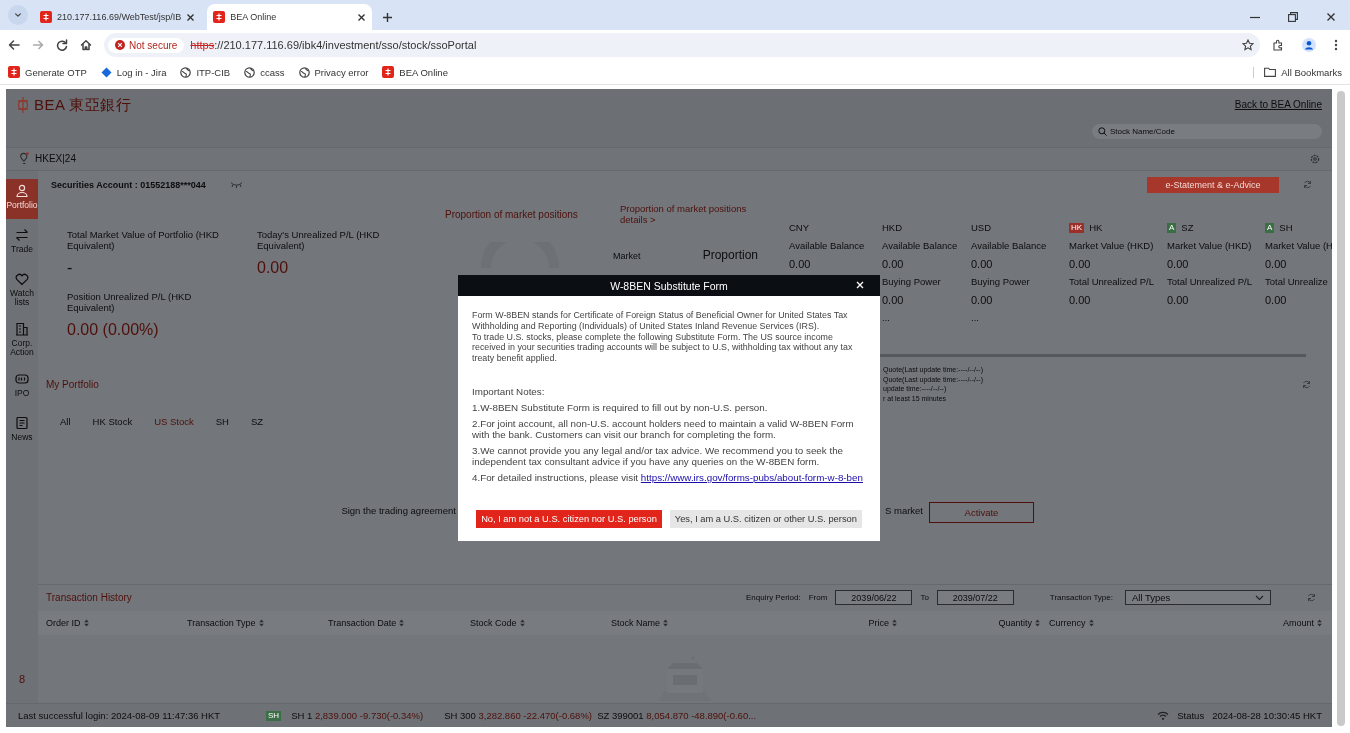 The image size is (1350, 733). I want to click on irs-link: https://www.irs.gov/forms-pubs/about-form-w-8-ben, so click(751, 477).